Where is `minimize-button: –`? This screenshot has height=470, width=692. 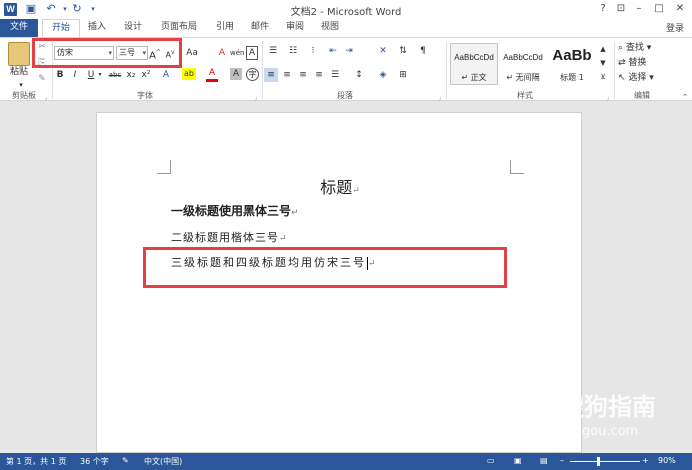 minimize-button: – is located at coordinates (639, 9).